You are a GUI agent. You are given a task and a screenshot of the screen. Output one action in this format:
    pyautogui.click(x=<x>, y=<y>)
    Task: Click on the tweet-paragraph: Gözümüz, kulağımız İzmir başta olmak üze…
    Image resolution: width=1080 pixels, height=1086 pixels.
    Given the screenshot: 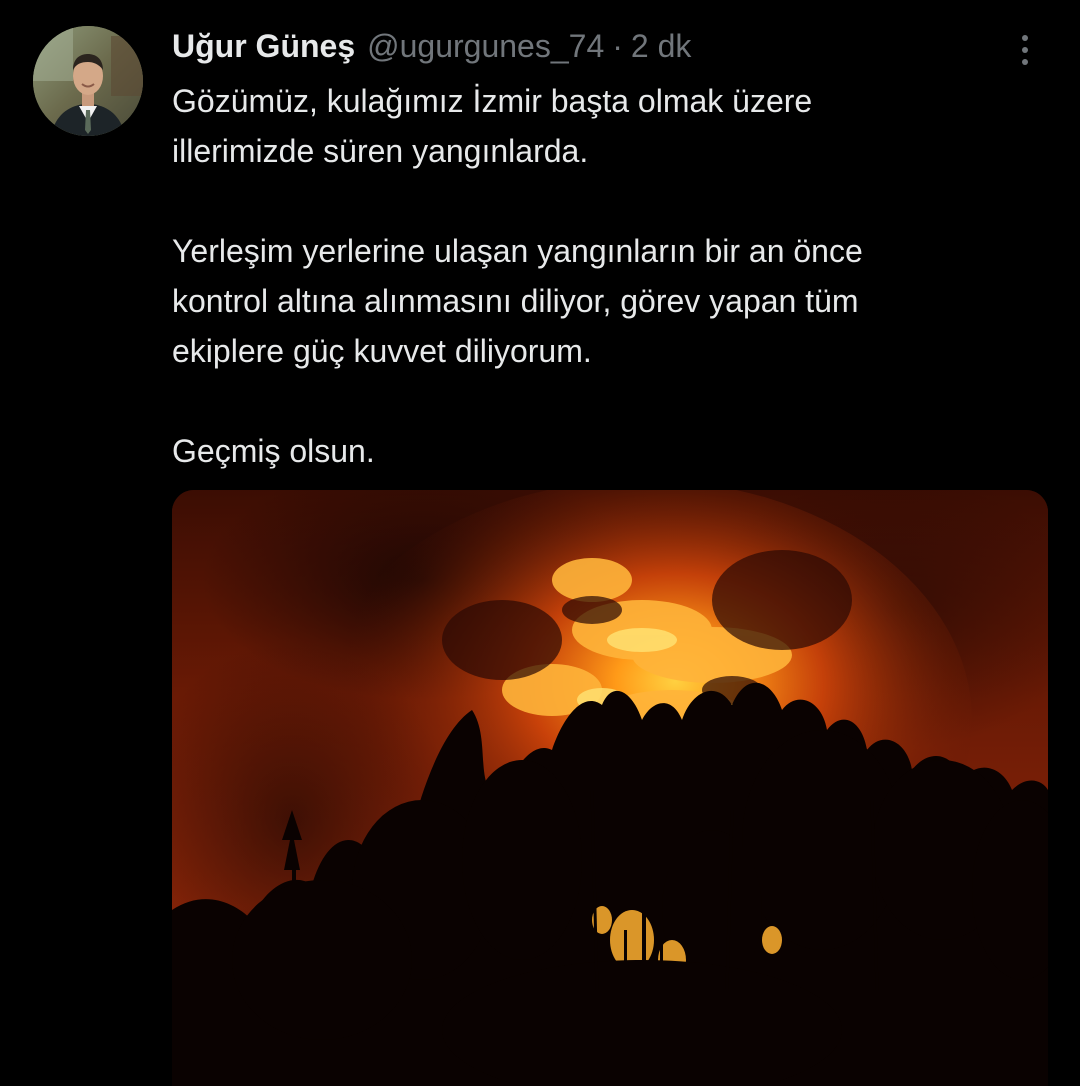 What is the action you would take?
    pyautogui.click(x=492, y=126)
    